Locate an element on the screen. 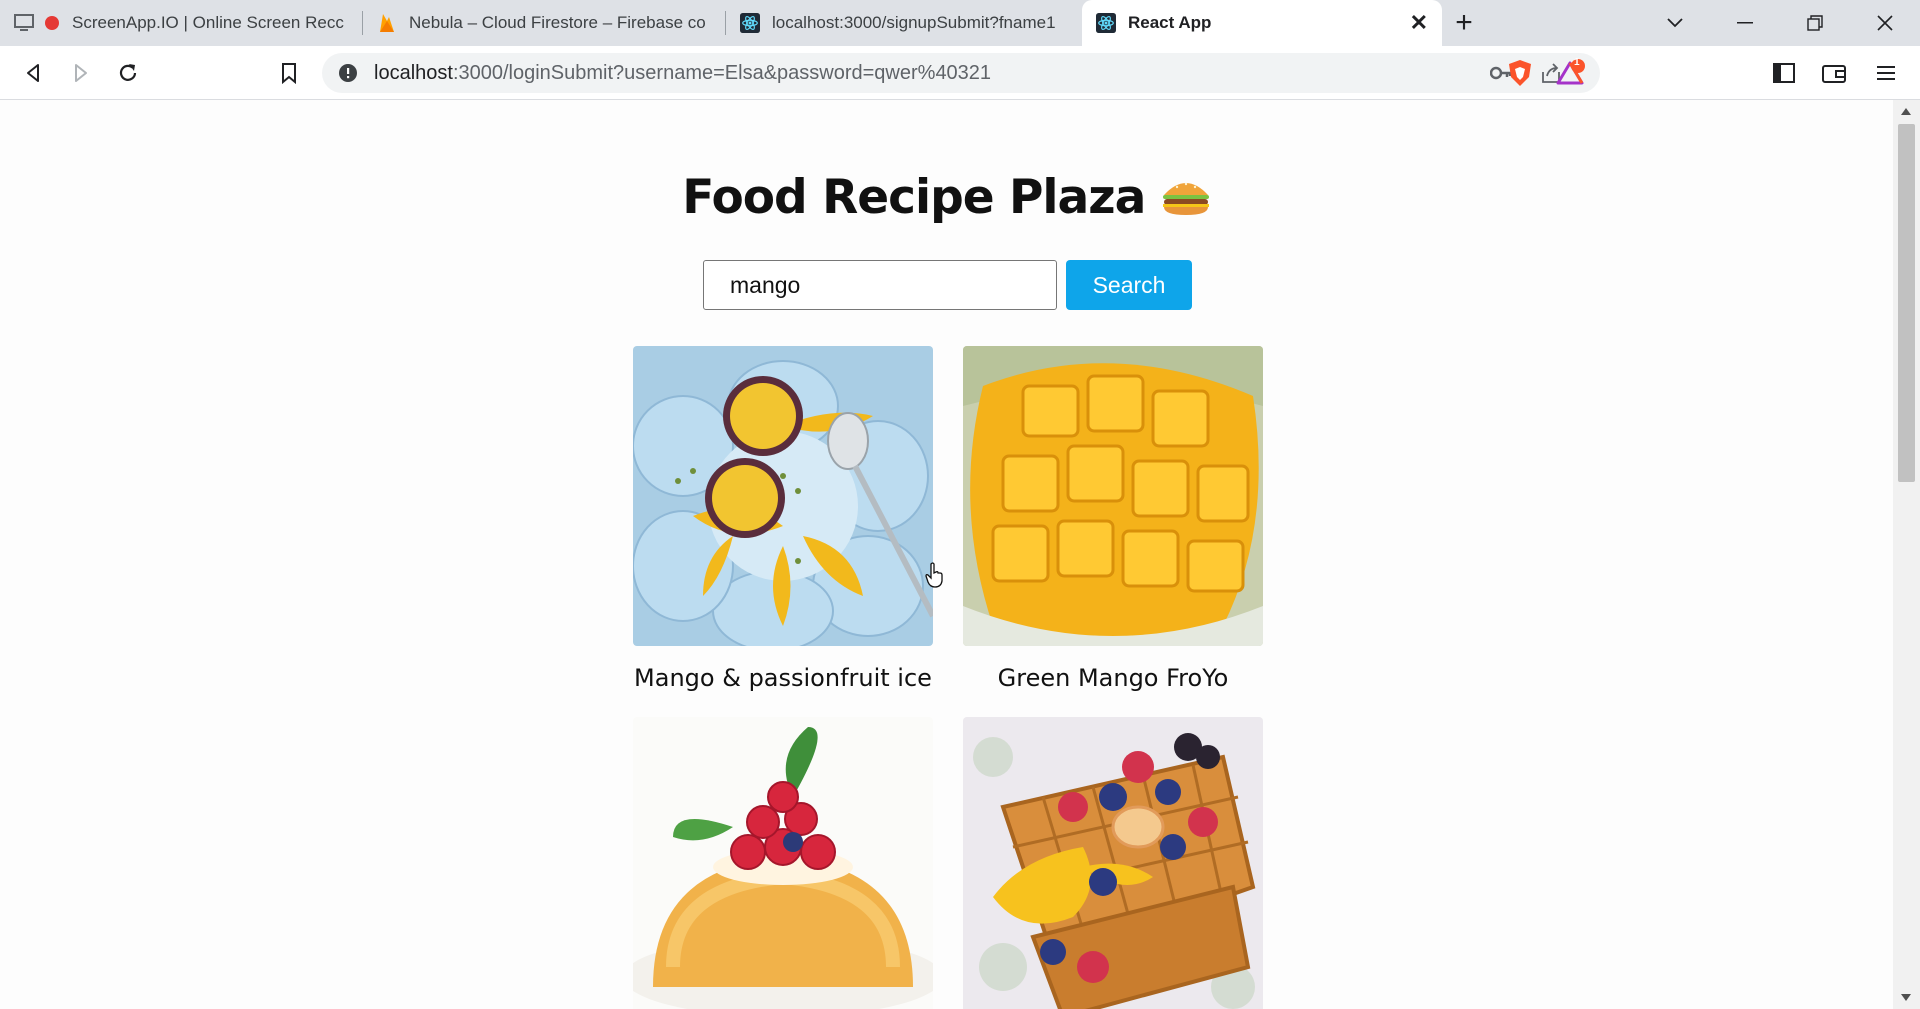 Image resolution: width=1920 pixels, height=1009 pixels. tab-signup: localhost:3000/signupSubmit?fname1 is located at coordinates (904, 23).